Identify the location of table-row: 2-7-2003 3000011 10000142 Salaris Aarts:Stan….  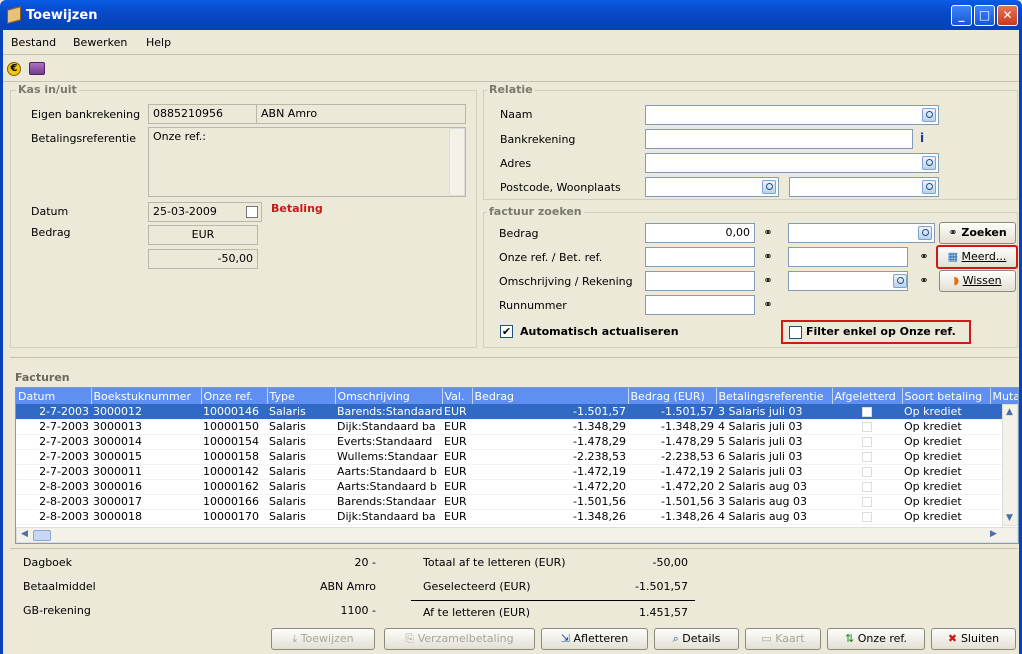
(517, 472).